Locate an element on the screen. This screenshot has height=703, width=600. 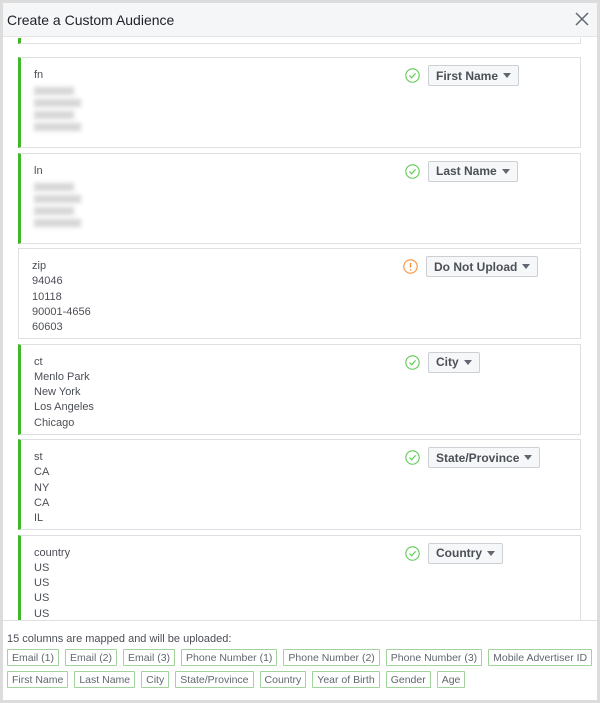
column-header: fn is located at coordinates (39, 75).